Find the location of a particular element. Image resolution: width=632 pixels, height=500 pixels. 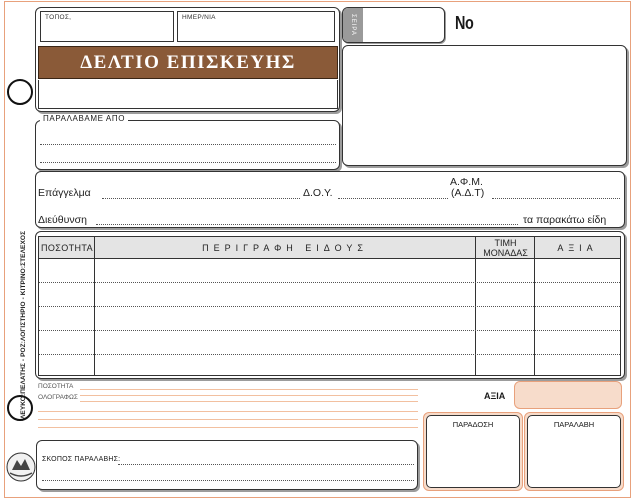

stamp-area is located at coordinates (484, 105).